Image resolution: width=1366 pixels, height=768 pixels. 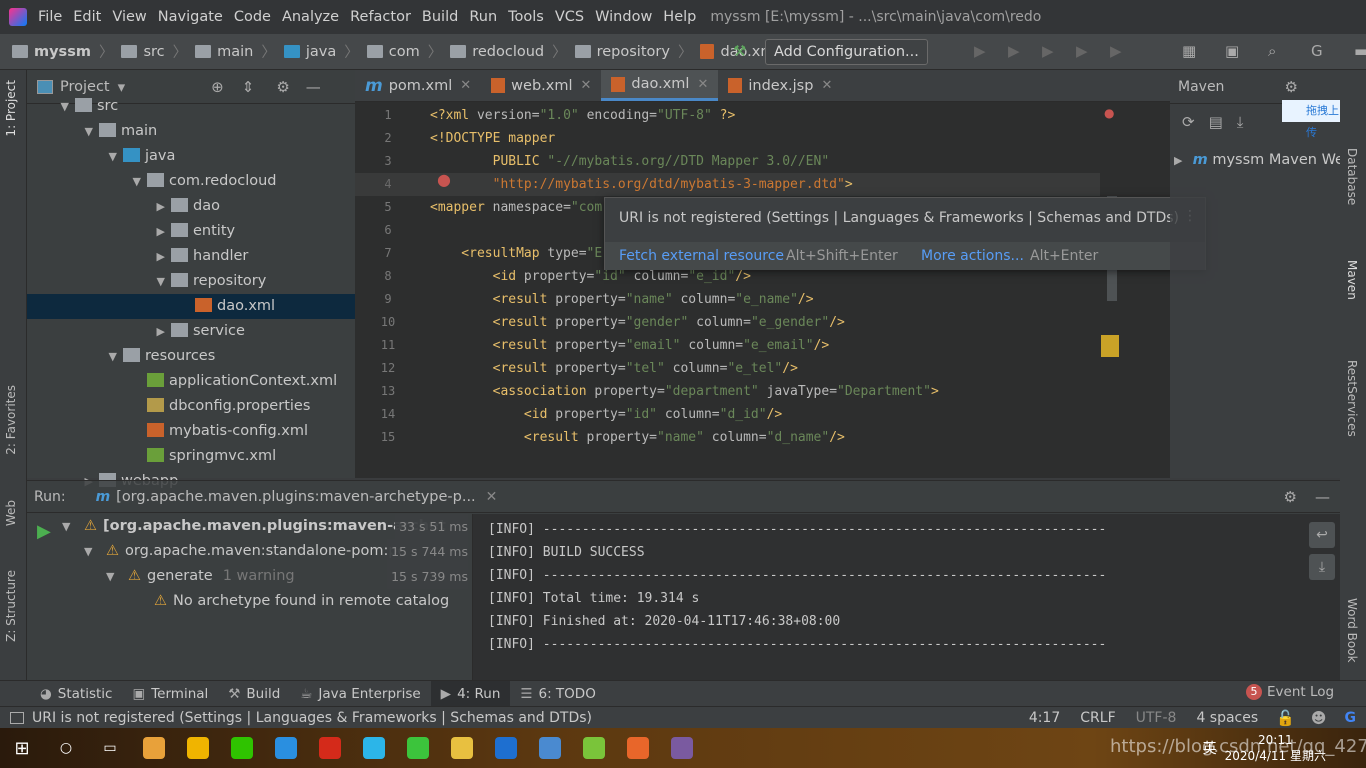 What do you see at coordinates (470, 693) in the screenshot?
I see `tool-button-4-run: ▶ 4: Run` at bounding box center [470, 693].